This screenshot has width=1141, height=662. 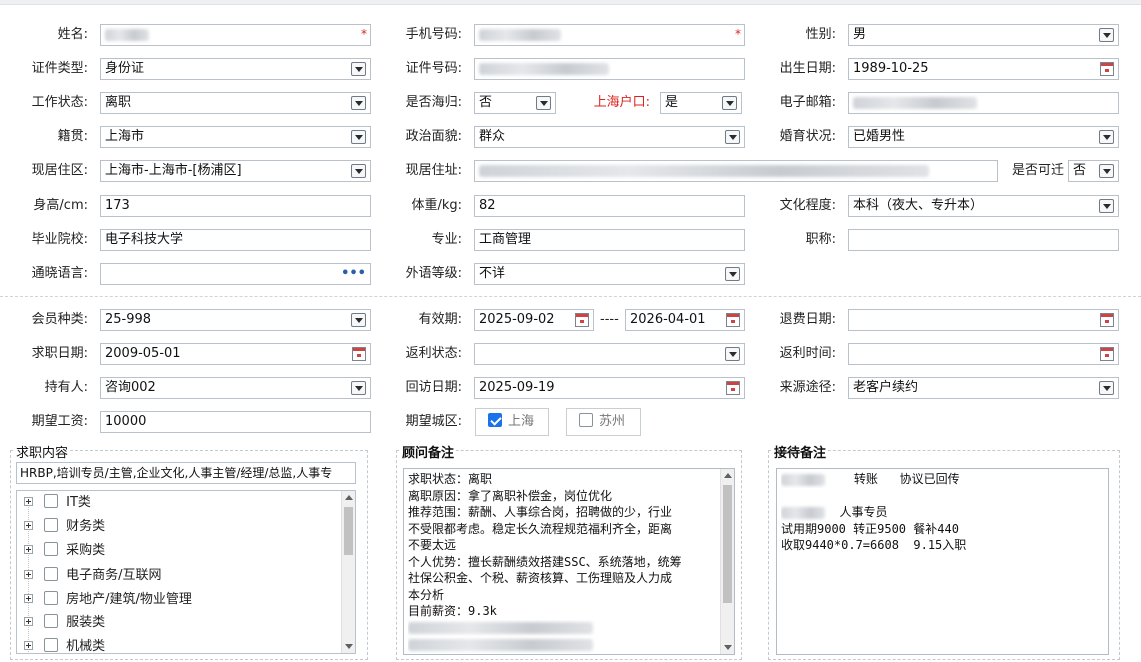 I want to click on salary-field: 10000, so click(x=235, y=422).